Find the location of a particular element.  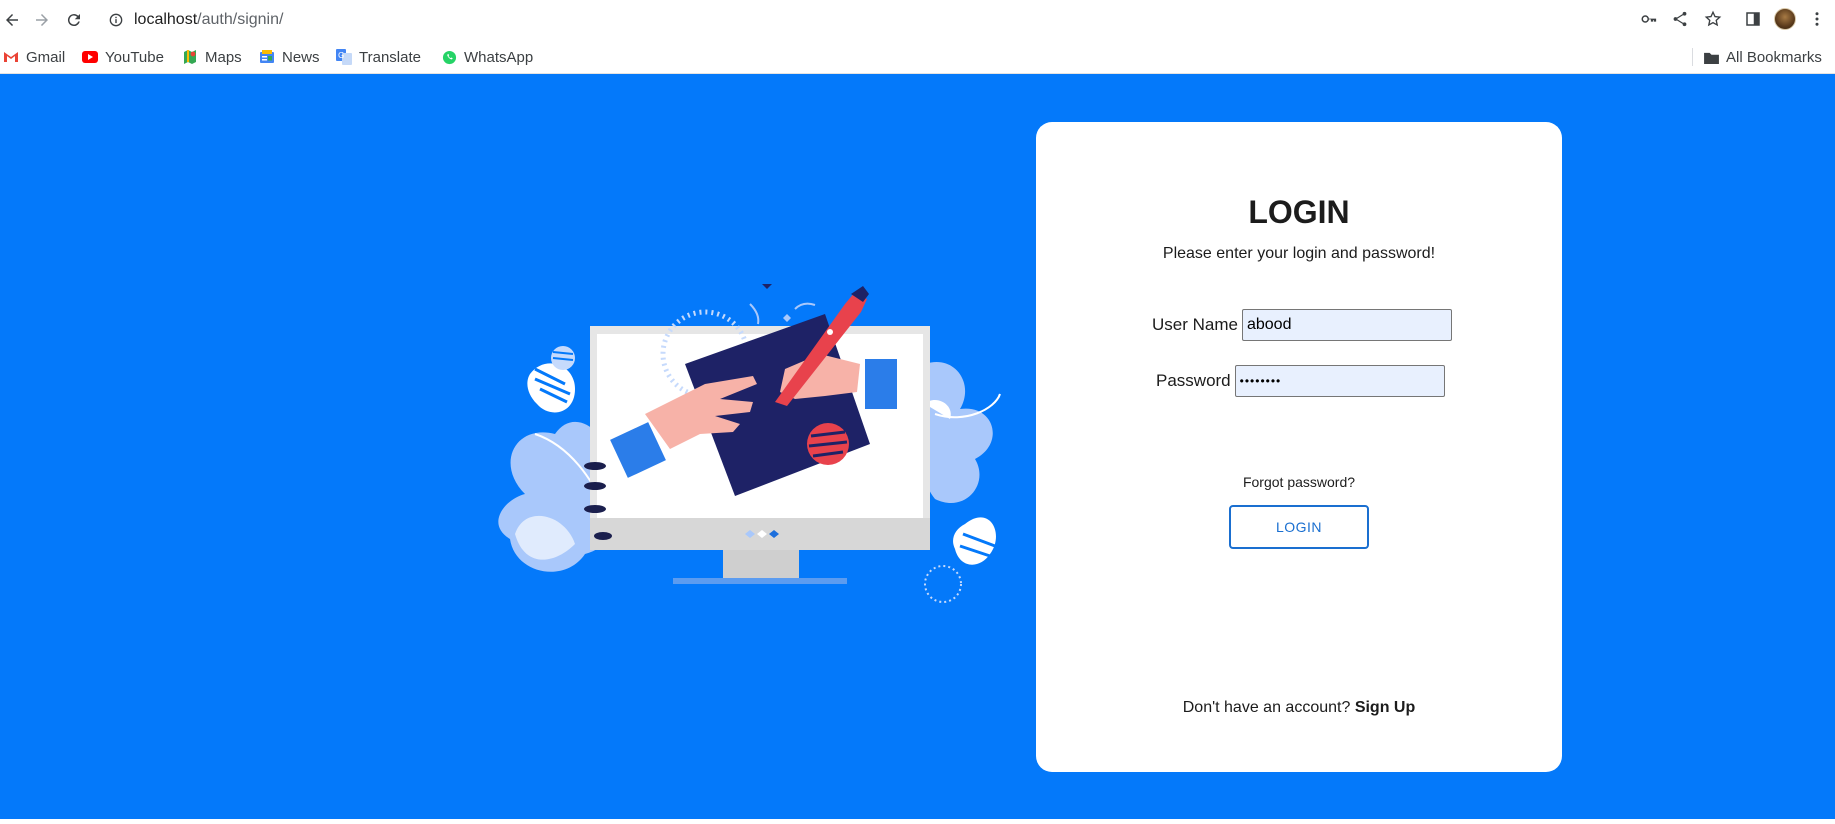

bookmark-maps: Maps is located at coordinates (212, 57).